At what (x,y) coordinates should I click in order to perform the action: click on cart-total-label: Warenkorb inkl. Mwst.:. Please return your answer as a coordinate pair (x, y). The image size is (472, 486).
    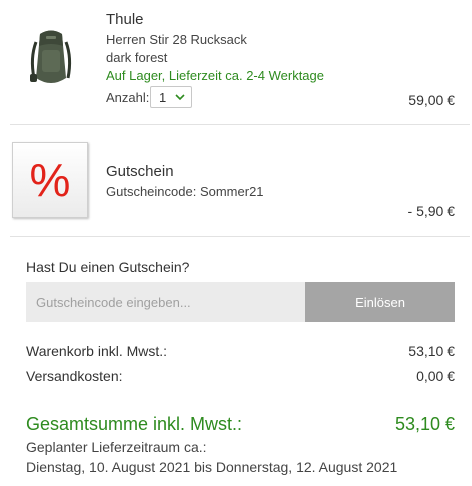
    Looking at the image, I should click on (97, 351).